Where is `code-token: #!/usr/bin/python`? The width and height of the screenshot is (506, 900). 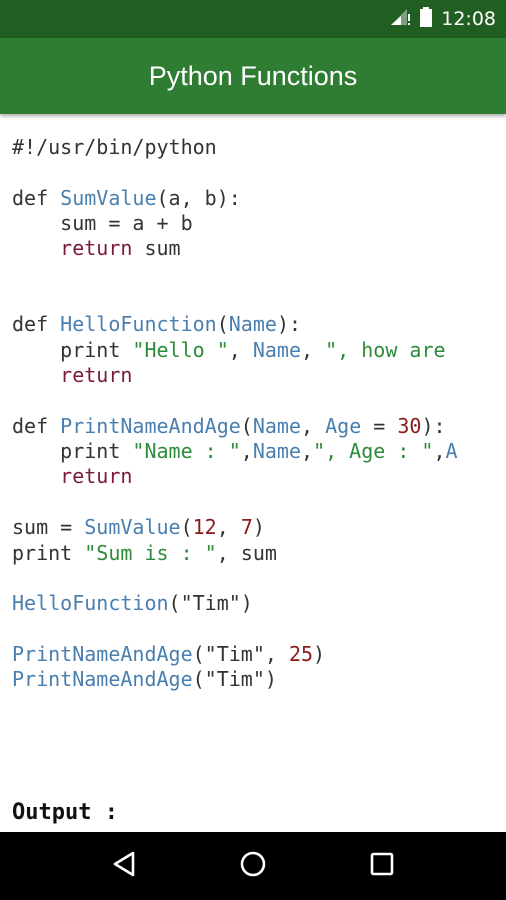
code-token: #!/usr/bin/python is located at coordinates (114, 147).